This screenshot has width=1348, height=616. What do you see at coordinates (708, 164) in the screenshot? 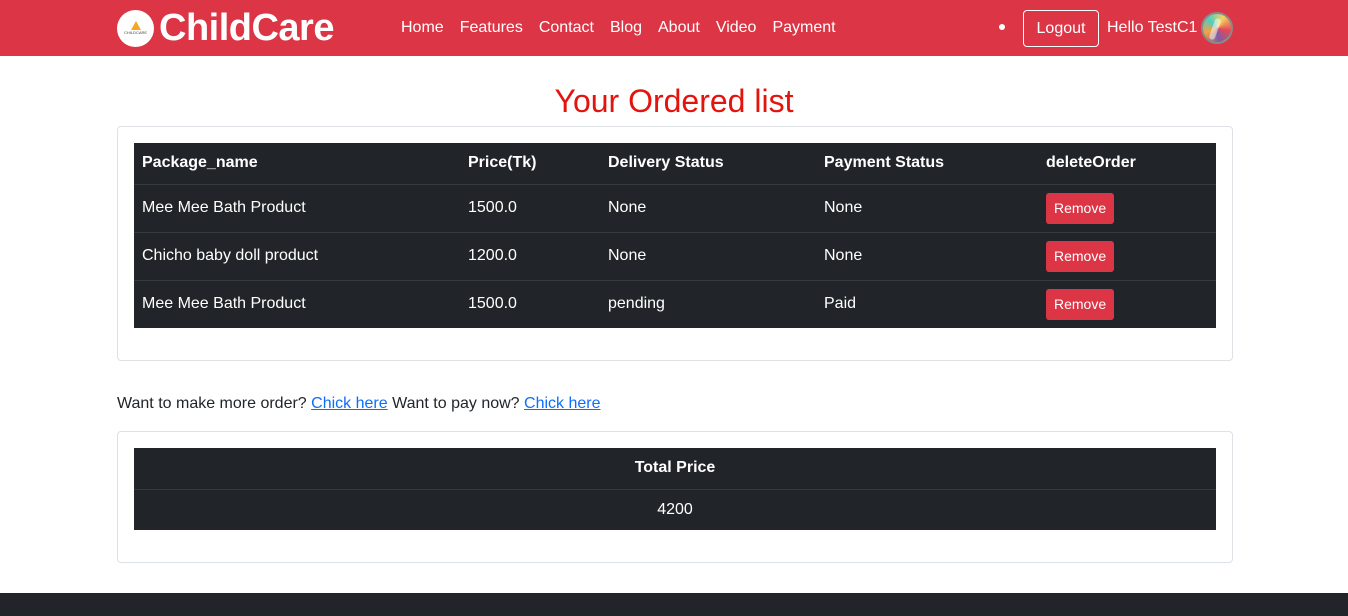
I see `col-delivery-status: Delivery Status` at bounding box center [708, 164].